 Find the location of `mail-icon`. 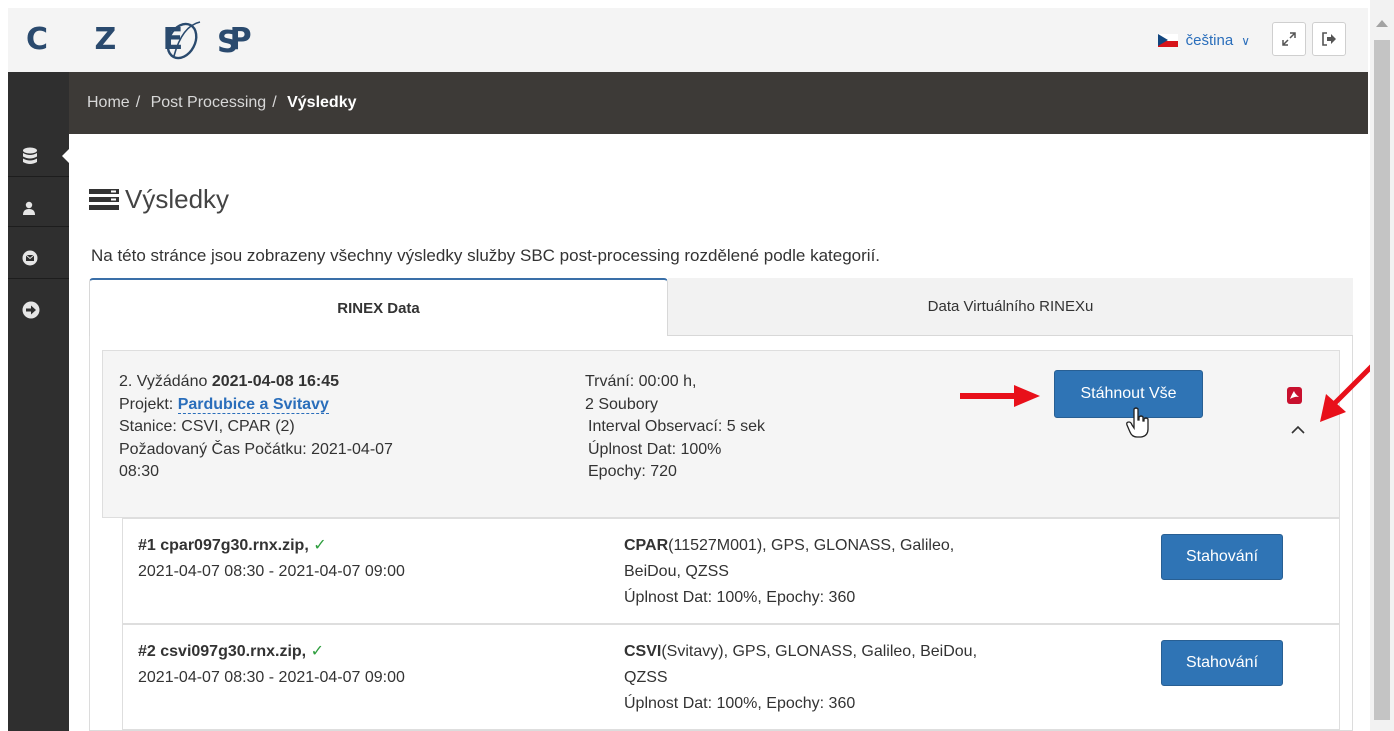

mail-icon is located at coordinates (30, 258).